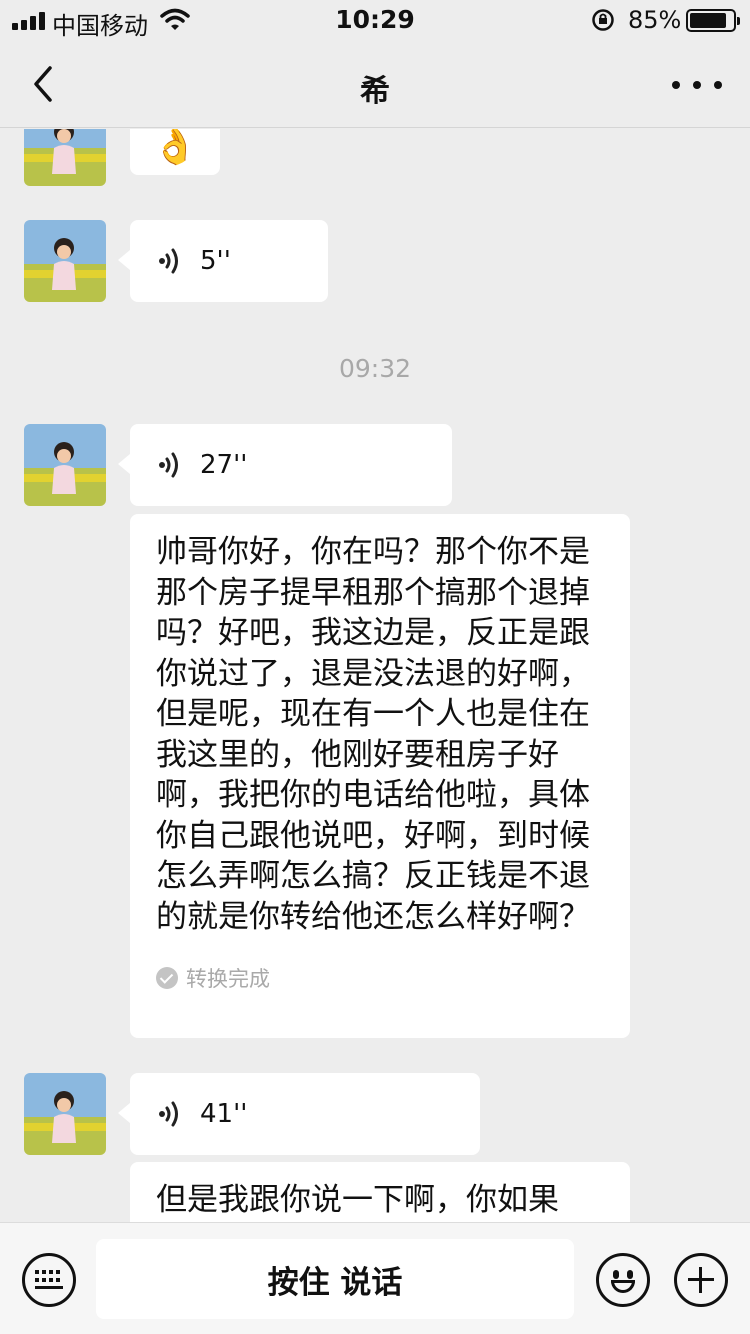 The width and height of the screenshot is (750, 1334). Describe the element at coordinates (224, 465) in the screenshot. I see `voice-duration: 27''` at that location.